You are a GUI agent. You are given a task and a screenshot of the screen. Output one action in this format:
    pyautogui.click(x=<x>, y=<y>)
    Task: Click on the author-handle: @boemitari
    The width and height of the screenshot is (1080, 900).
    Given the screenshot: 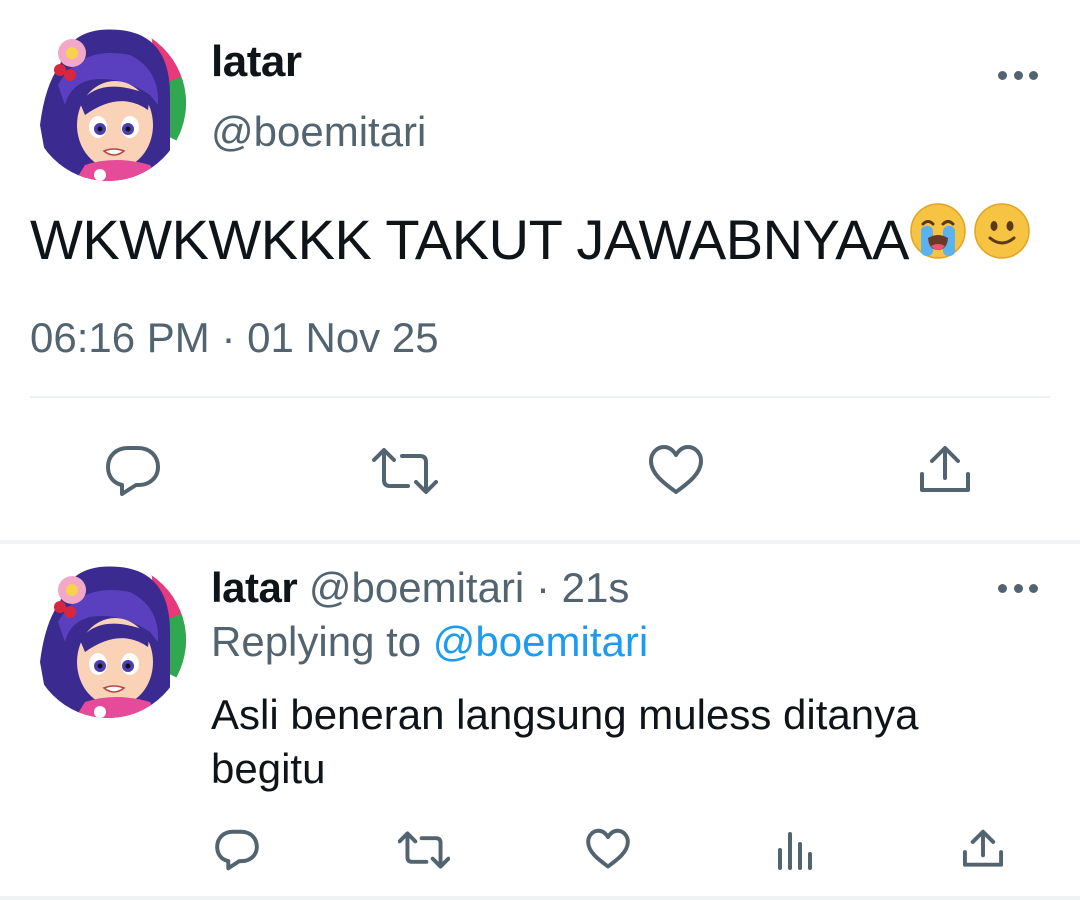 What is the action you would take?
    pyautogui.click(x=318, y=132)
    